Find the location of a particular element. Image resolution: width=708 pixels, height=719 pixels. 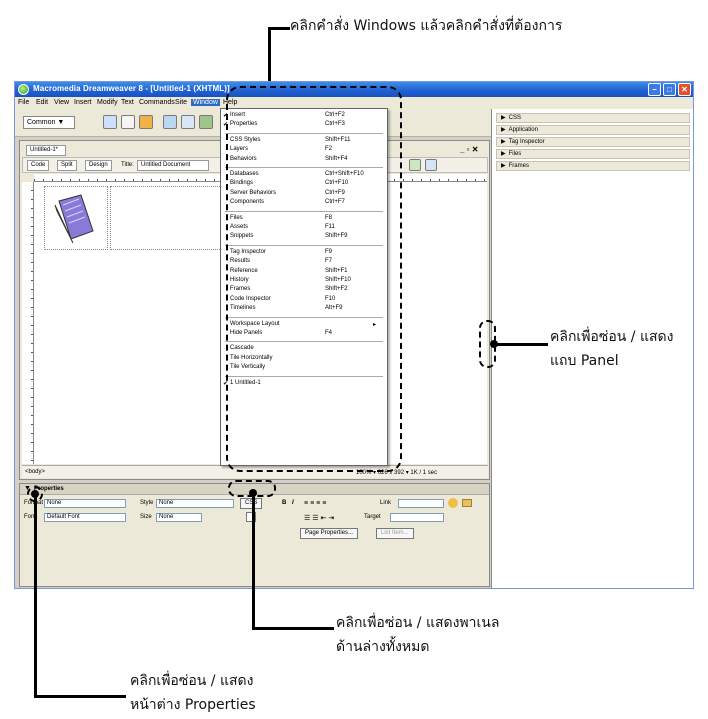

target-label: Target is located at coordinates (372, 517).